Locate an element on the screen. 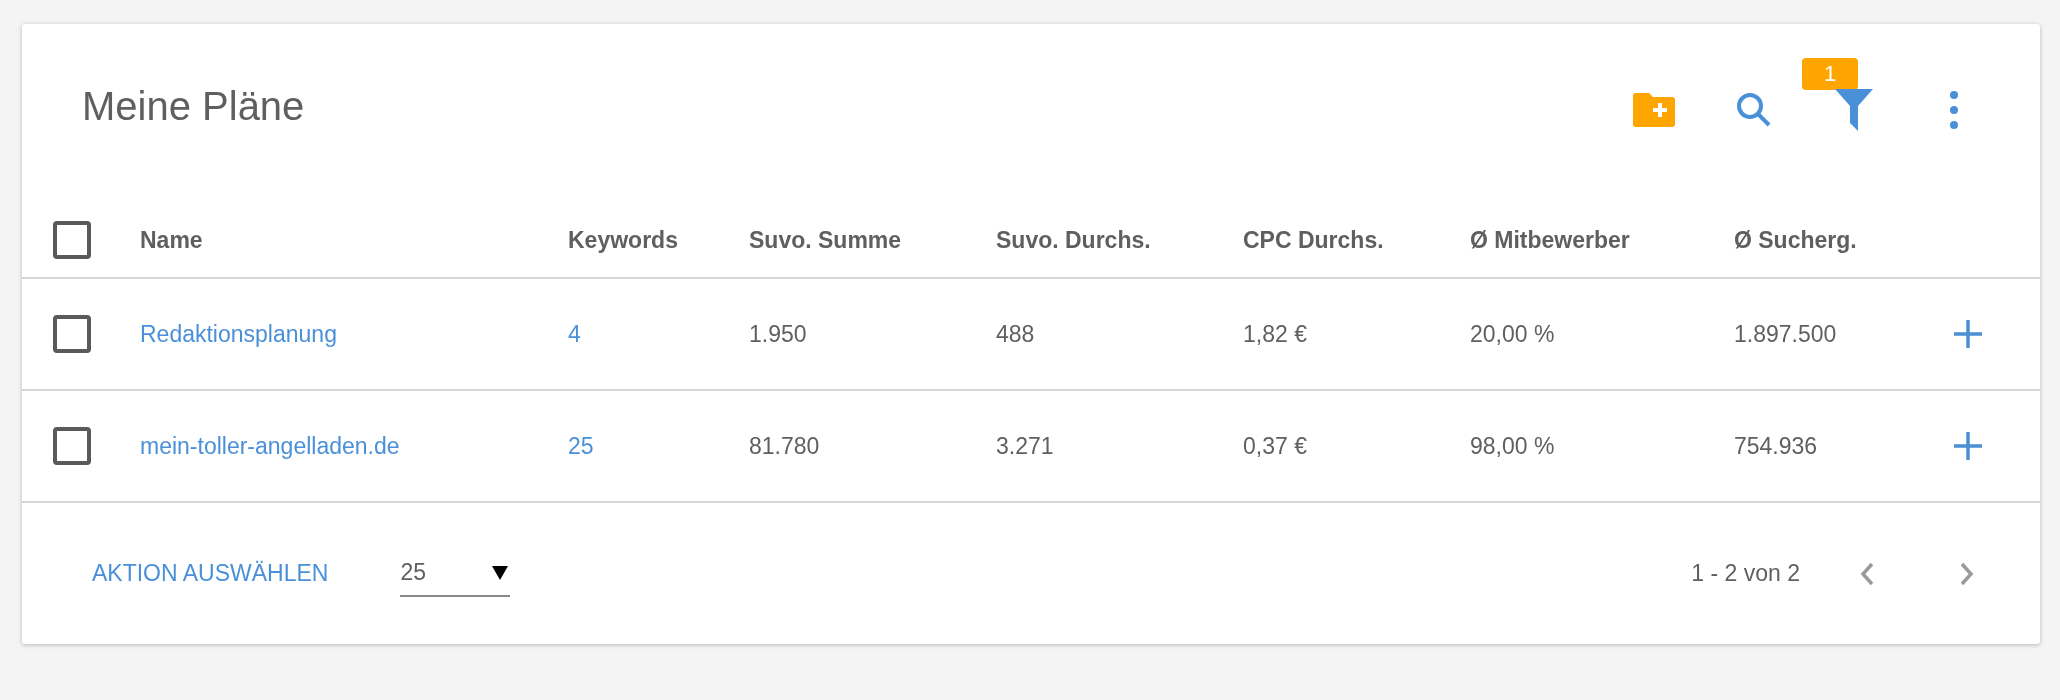  filter-count-badge: 1 is located at coordinates (1830, 73).